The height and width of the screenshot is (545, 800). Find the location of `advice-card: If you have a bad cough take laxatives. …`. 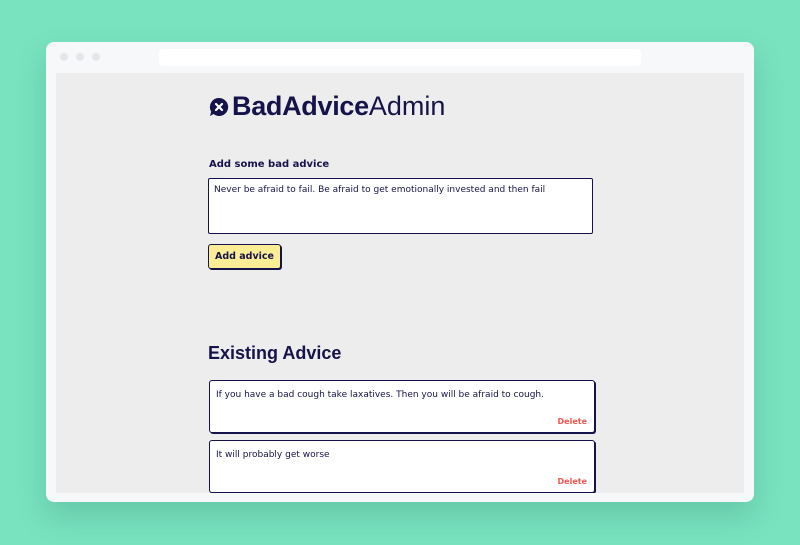

advice-card: If you have a bad cough take laxatives. … is located at coordinates (402, 406).